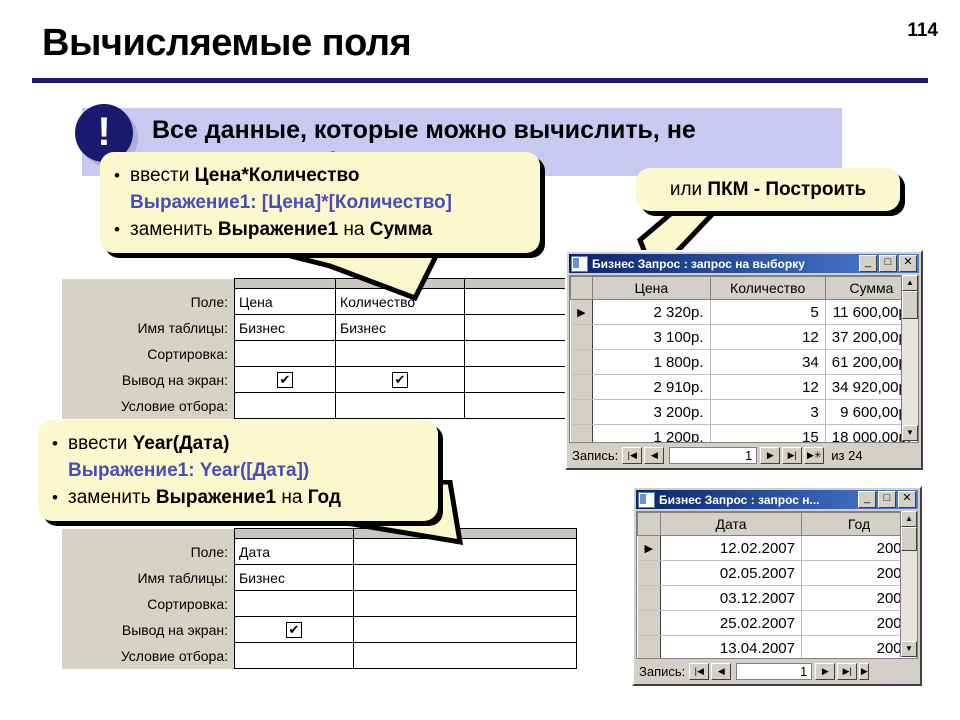 This screenshot has width=960, height=720. Describe the element at coordinates (731, 646) in the screenshot. I see `cell-date: 13.04.2007` at that location.